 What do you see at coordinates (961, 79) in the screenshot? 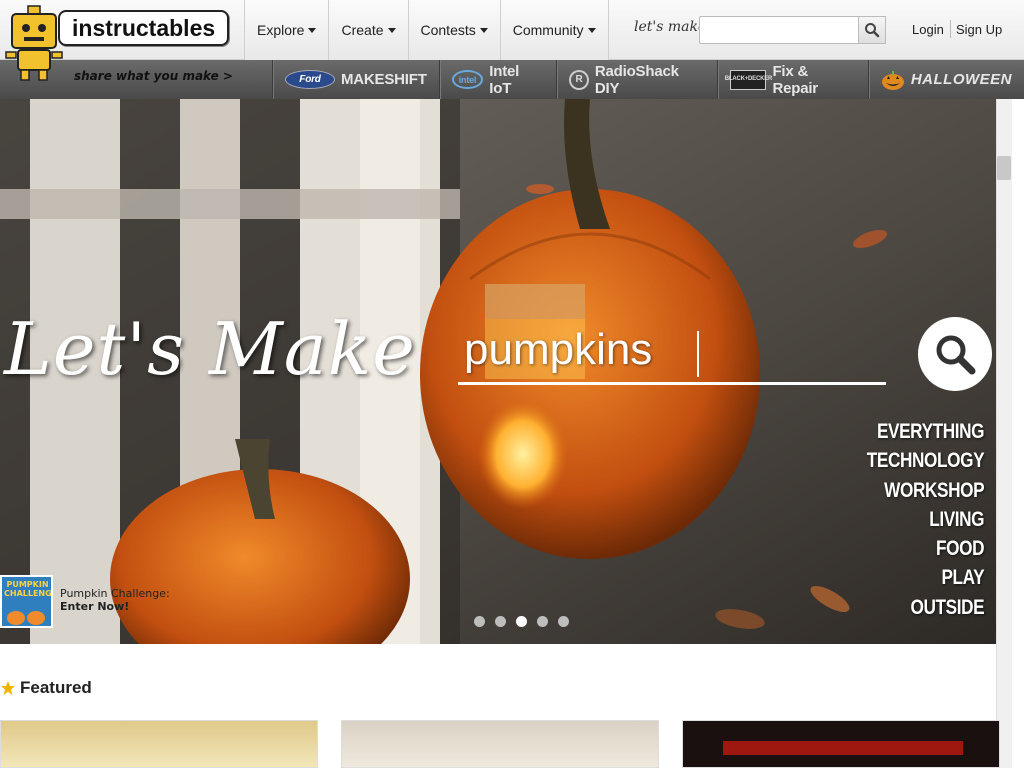
I see `sponsor-label: HALLOWEEN` at bounding box center [961, 79].